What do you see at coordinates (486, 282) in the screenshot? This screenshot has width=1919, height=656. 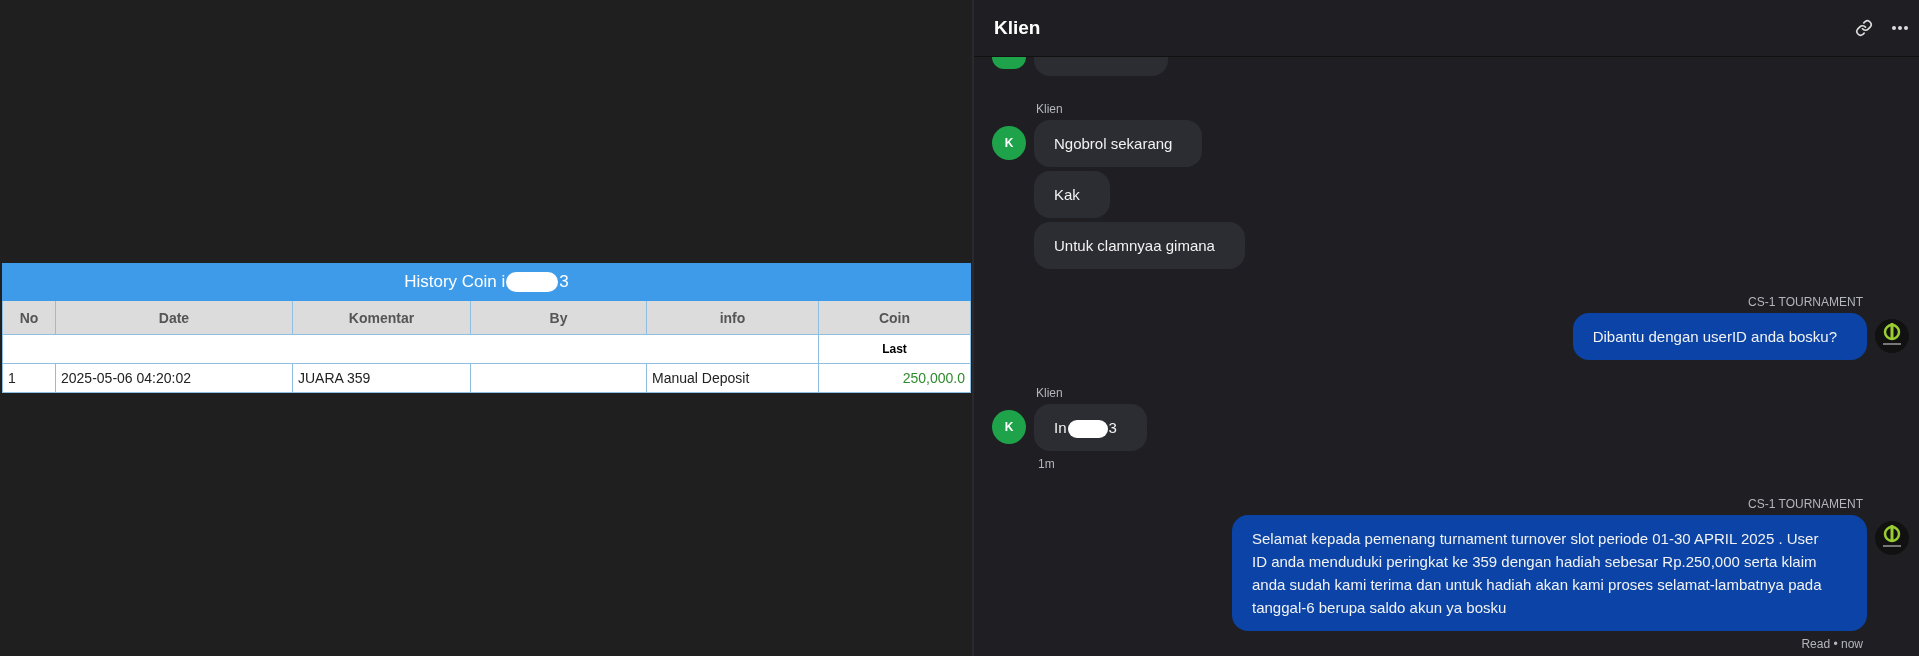 I see `table-title: History Coin i 3` at bounding box center [486, 282].